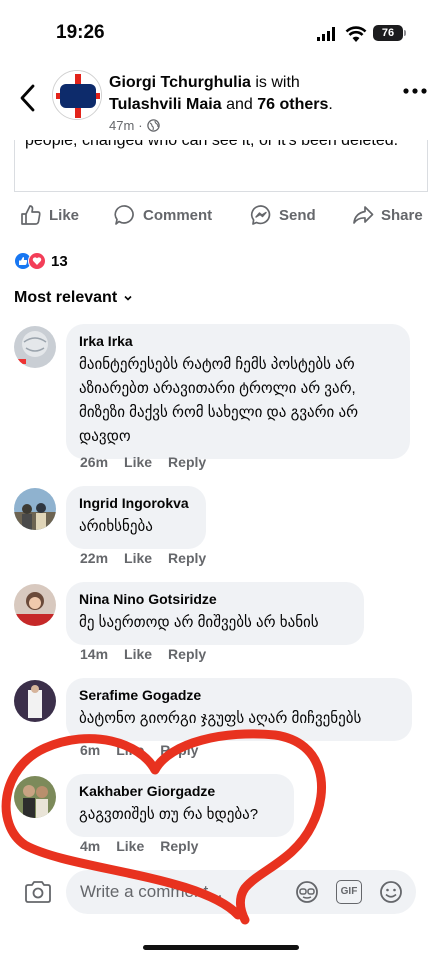  I want to click on post-time: 47m, so click(121, 125).